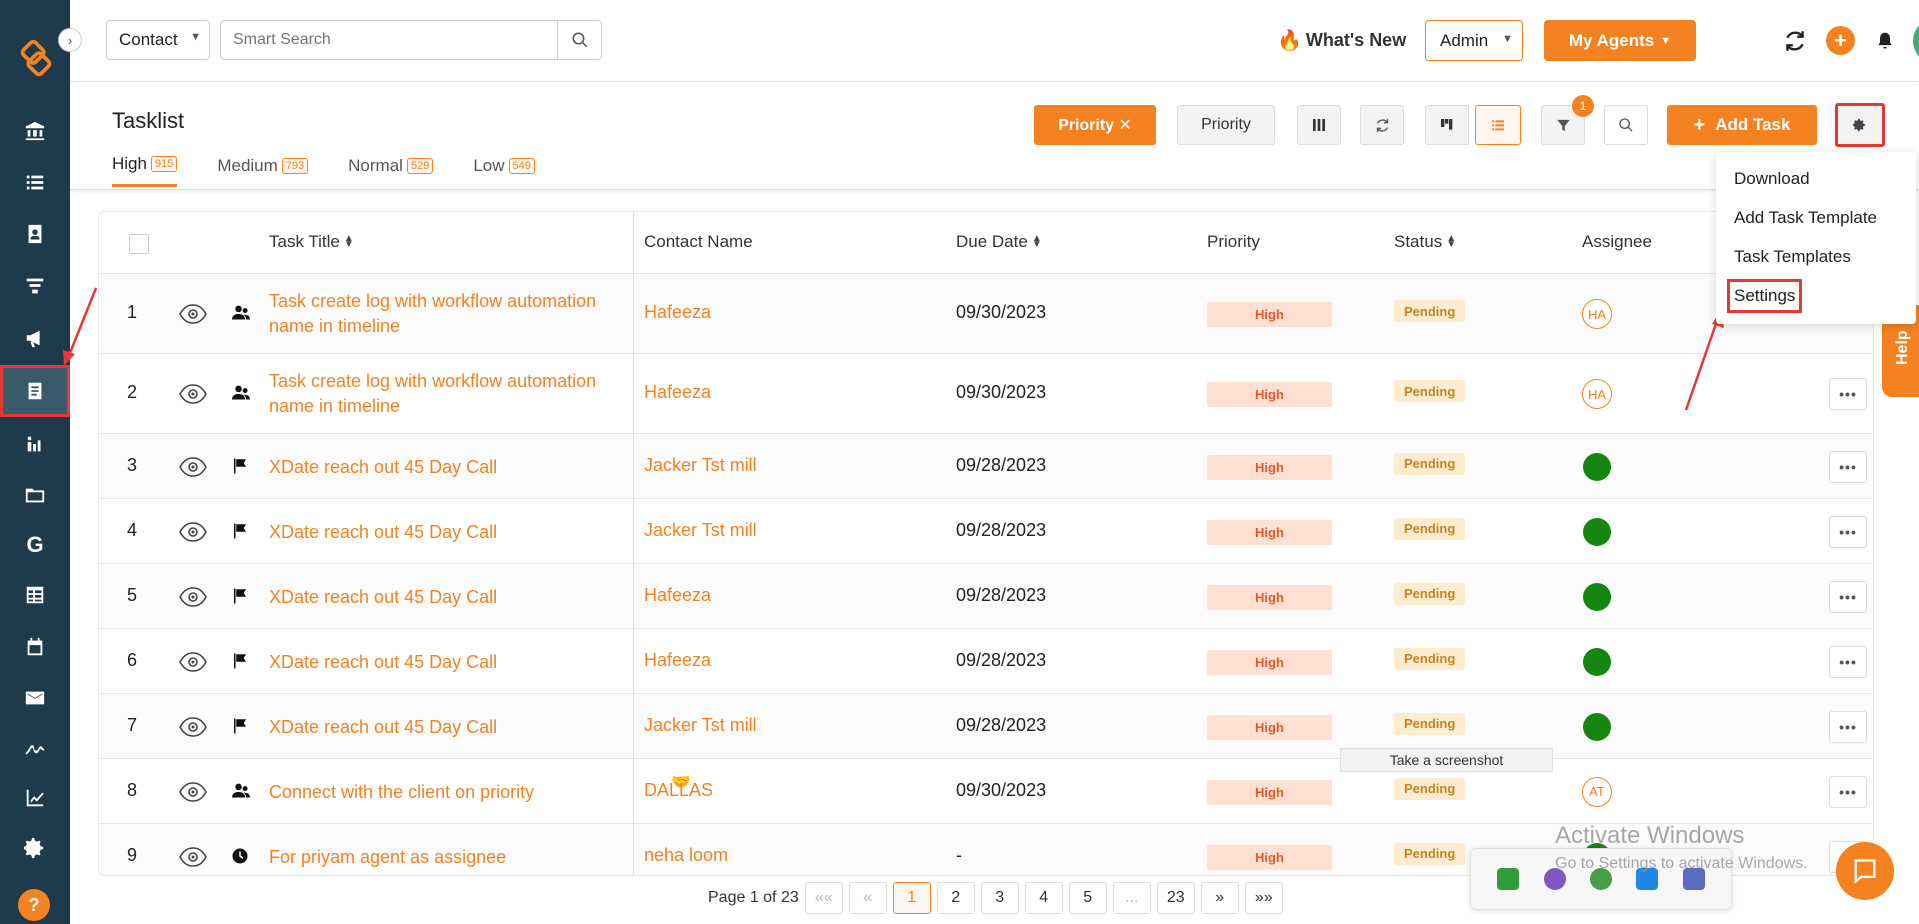  What do you see at coordinates (1742, 125) in the screenshot?
I see `add-task-button: + Add Task` at bounding box center [1742, 125].